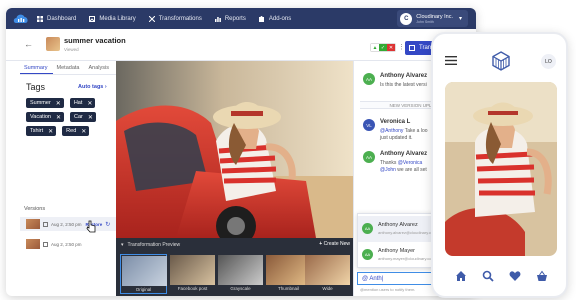  Describe the element at coordinates (28, 44) in the screenshot. I see `back-arrow-icon: ←` at that location.